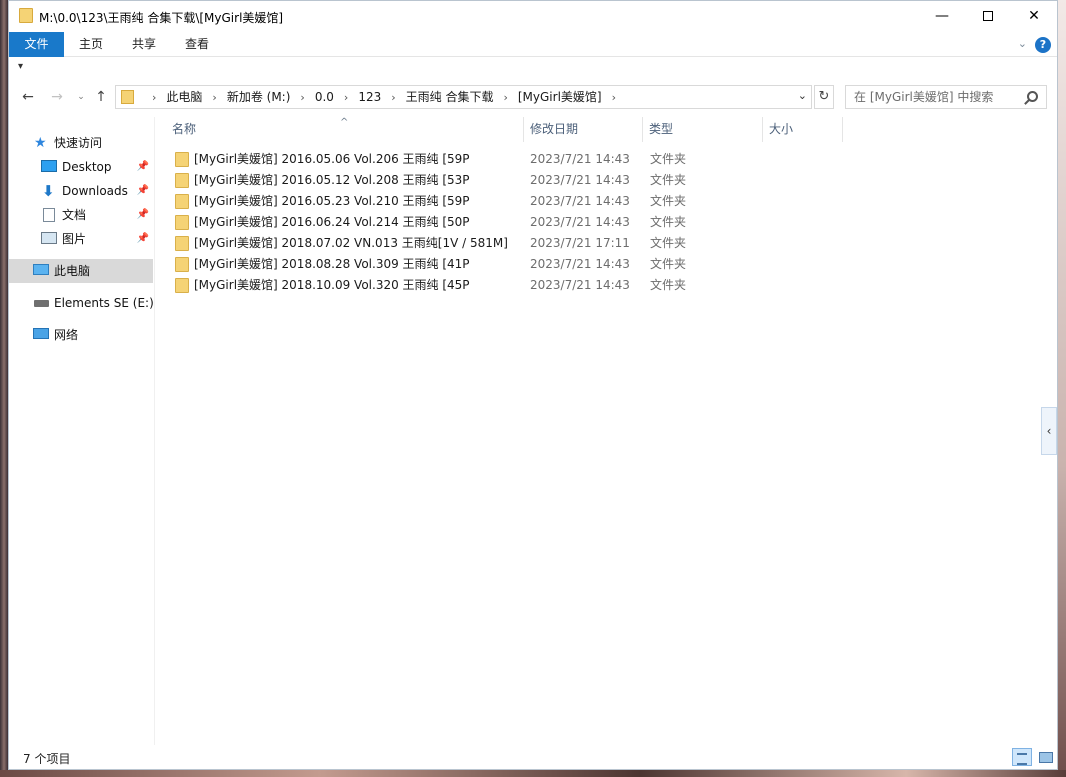  I want to click on maximize-icon, so click(988, 16).